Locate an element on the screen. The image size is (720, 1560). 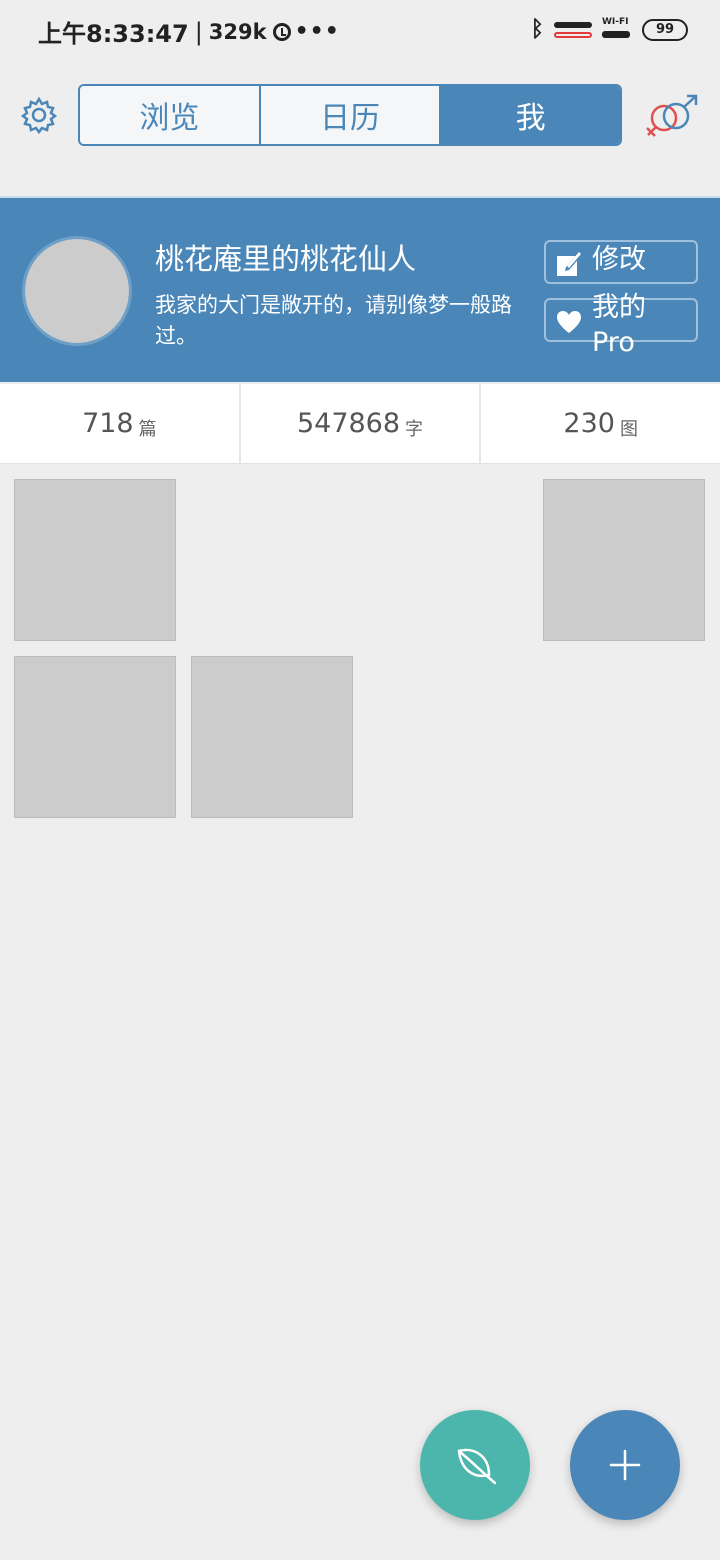
plus-icon is located at coordinates (625, 1465).